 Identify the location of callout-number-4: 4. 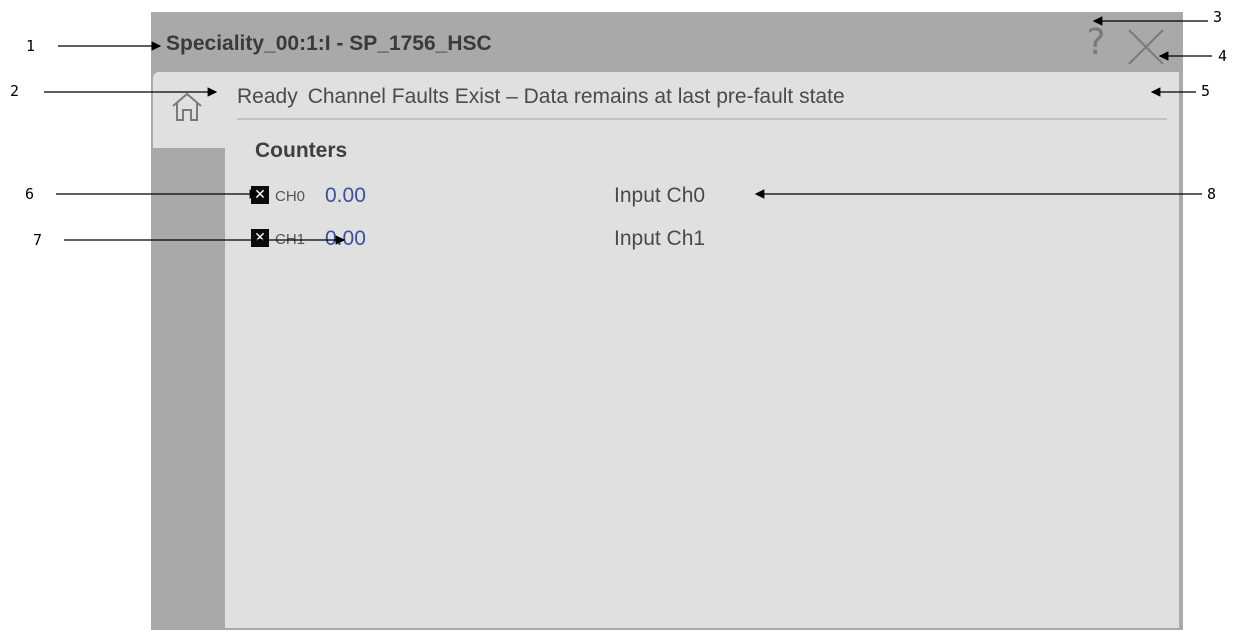
(1223, 56).